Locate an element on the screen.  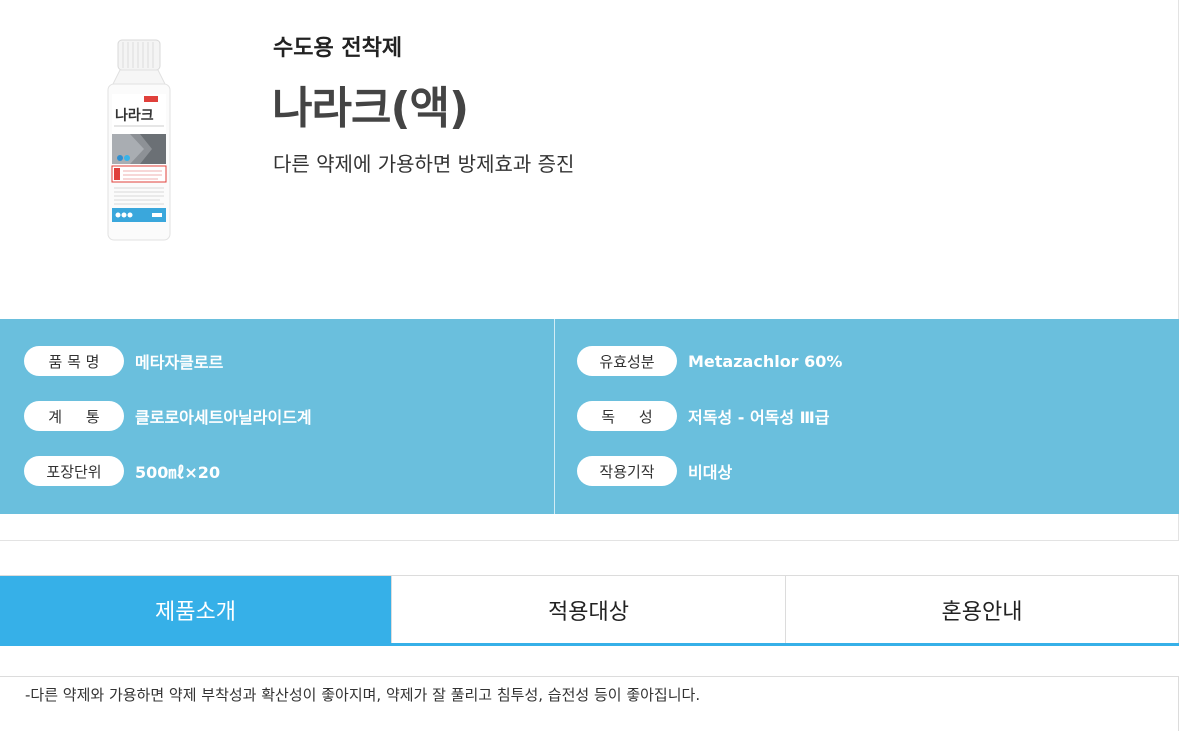
tab-product-intro: 제품소개 is located at coordinates (196, 610).